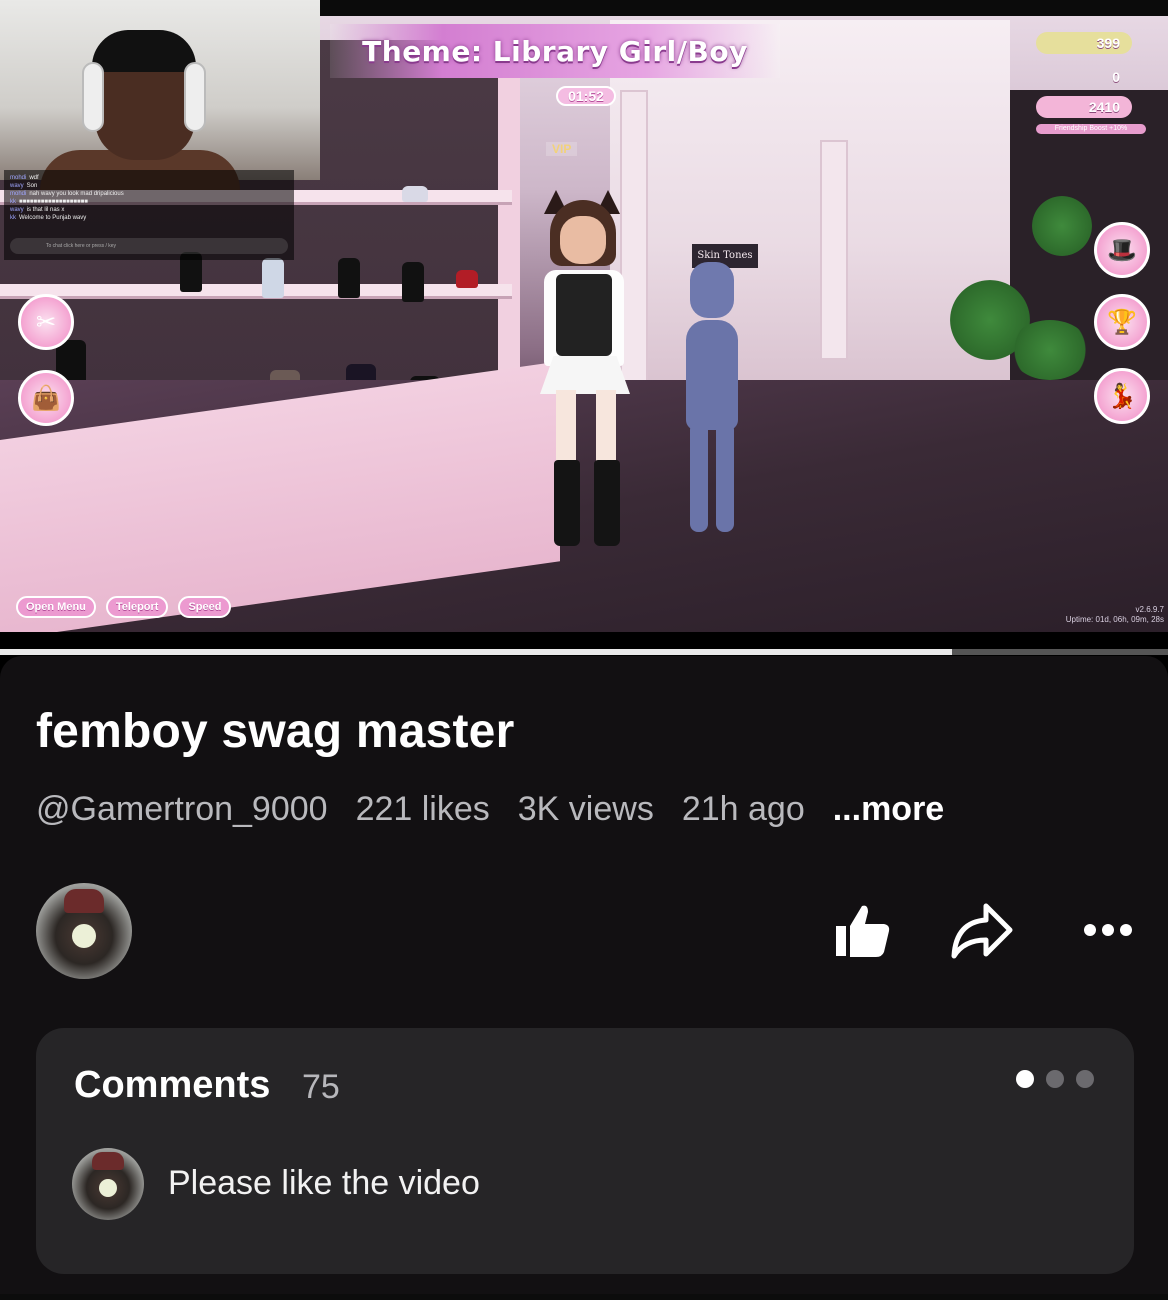 The height and width of the screenshot is (1300, 1168). What do you see at coordinates (205, 607) in the screenshot?
I see `speed-button: Speed` at bounding box center [205, 607].